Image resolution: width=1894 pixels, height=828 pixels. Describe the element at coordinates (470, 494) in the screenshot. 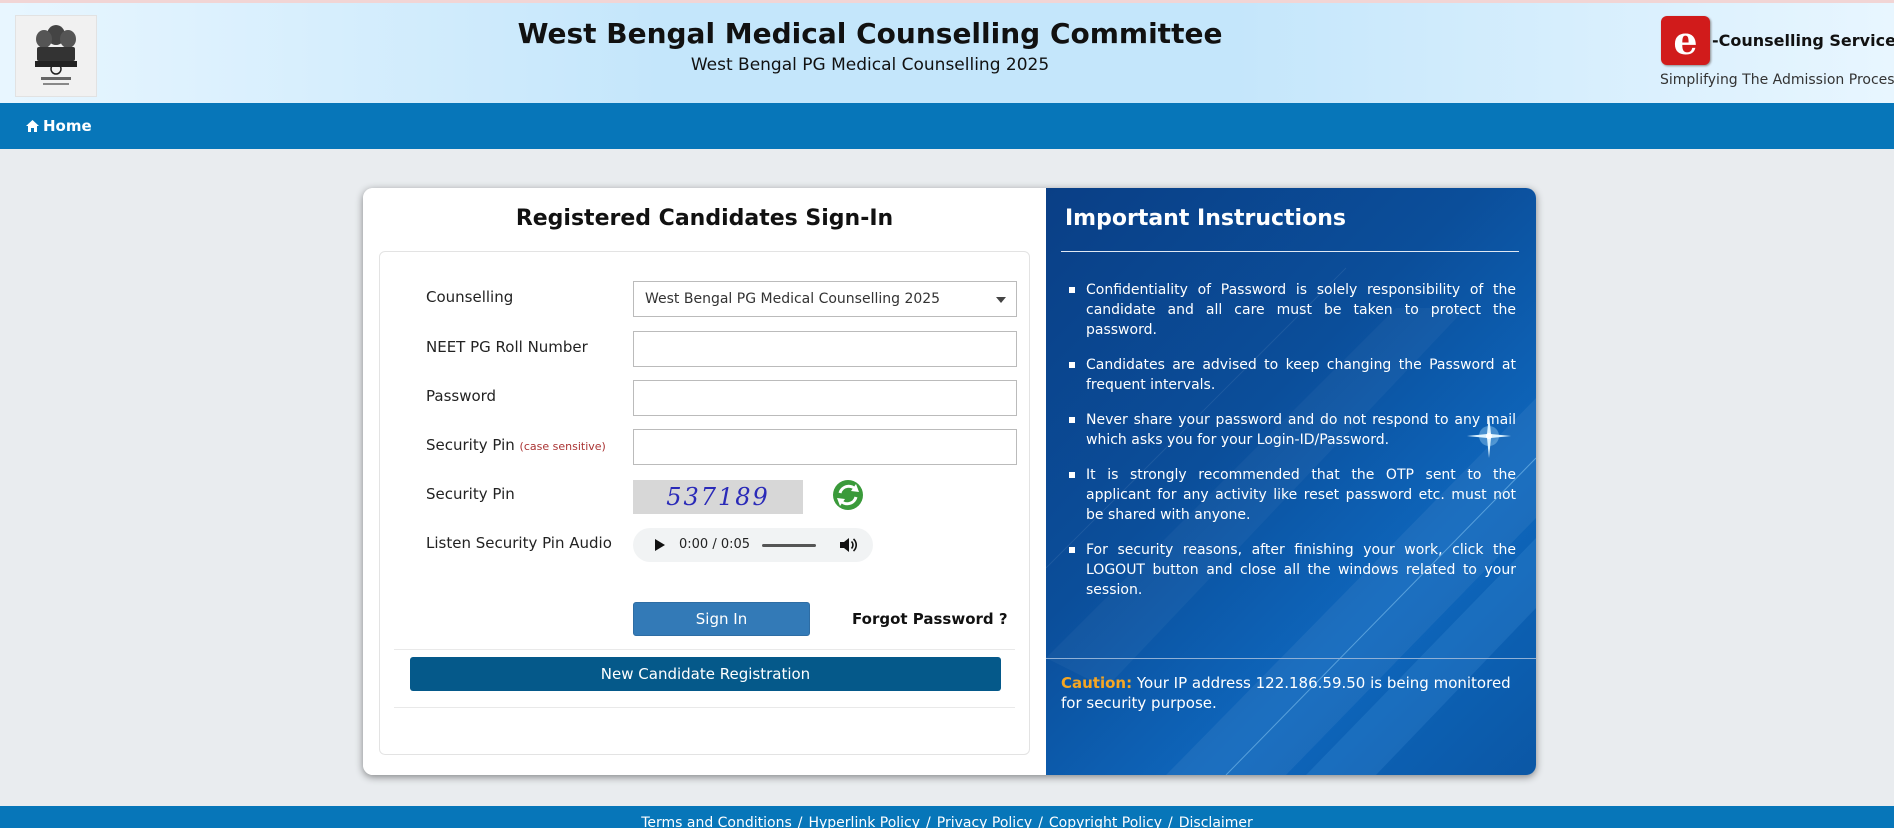

I see `security-pin-image-label: Security Pin` at that location.